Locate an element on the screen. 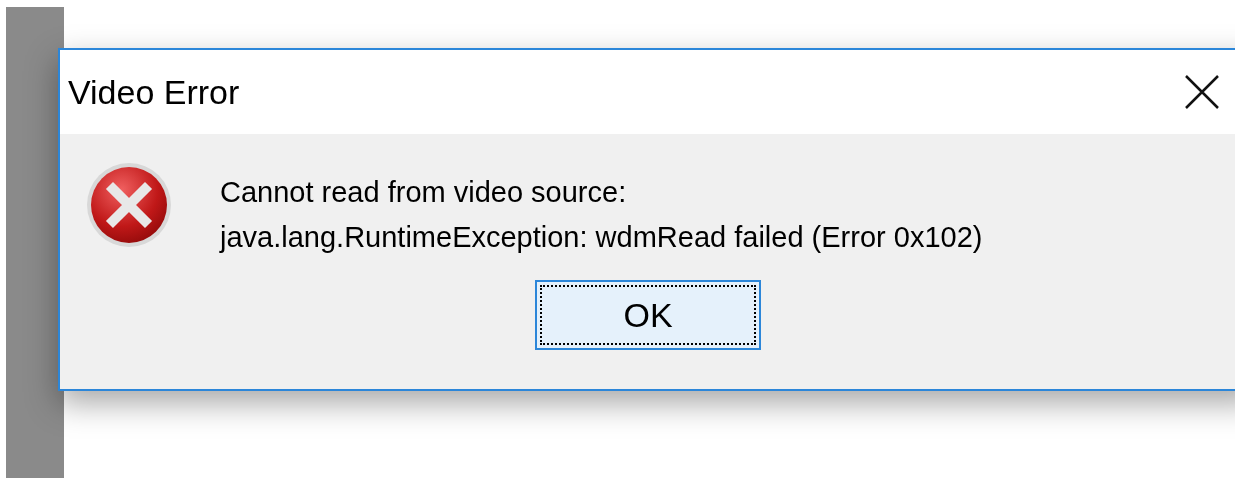  error-message: Cannot read from video source: is located at coordinates (424, 192).